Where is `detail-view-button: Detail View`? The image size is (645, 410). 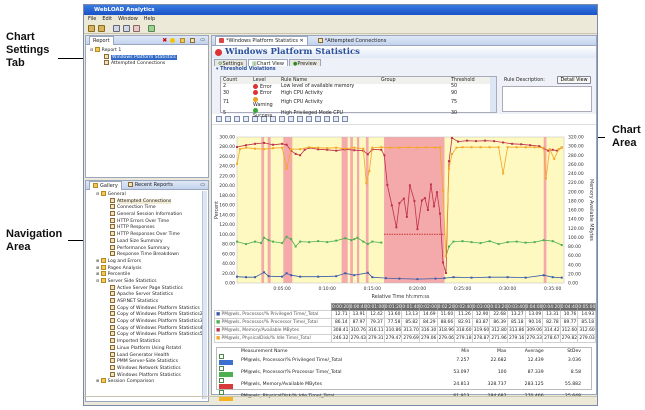 detail-view-button: Detail View is located at coordinates (574, 80).